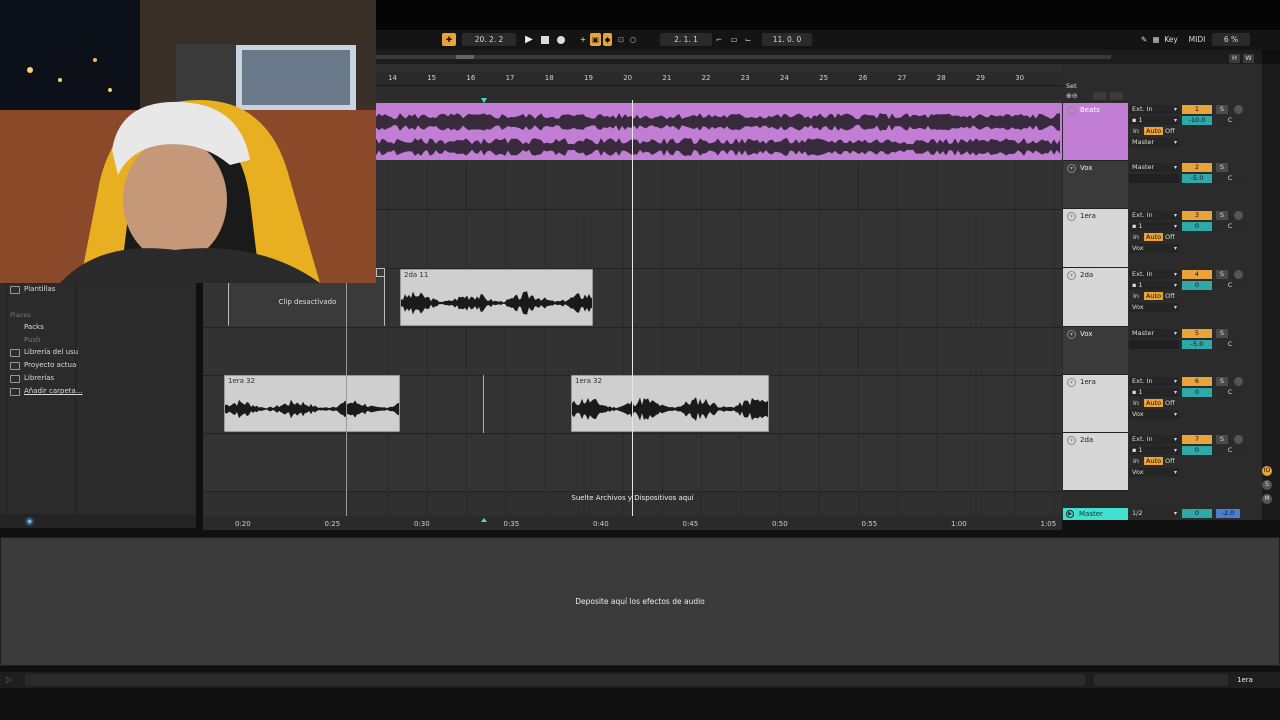 The height and width of the screenshot is (720, 1280). I want to click on browser-push: Push, so click(32, 340).